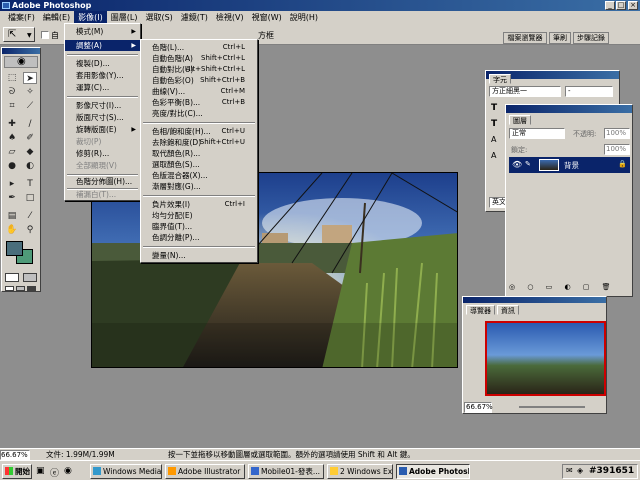 This screenshot has width=640, height=480. Describe the element at coordinates (40, 471) in the screenshot. I see `show-desktop-icon: ▣` at that location.